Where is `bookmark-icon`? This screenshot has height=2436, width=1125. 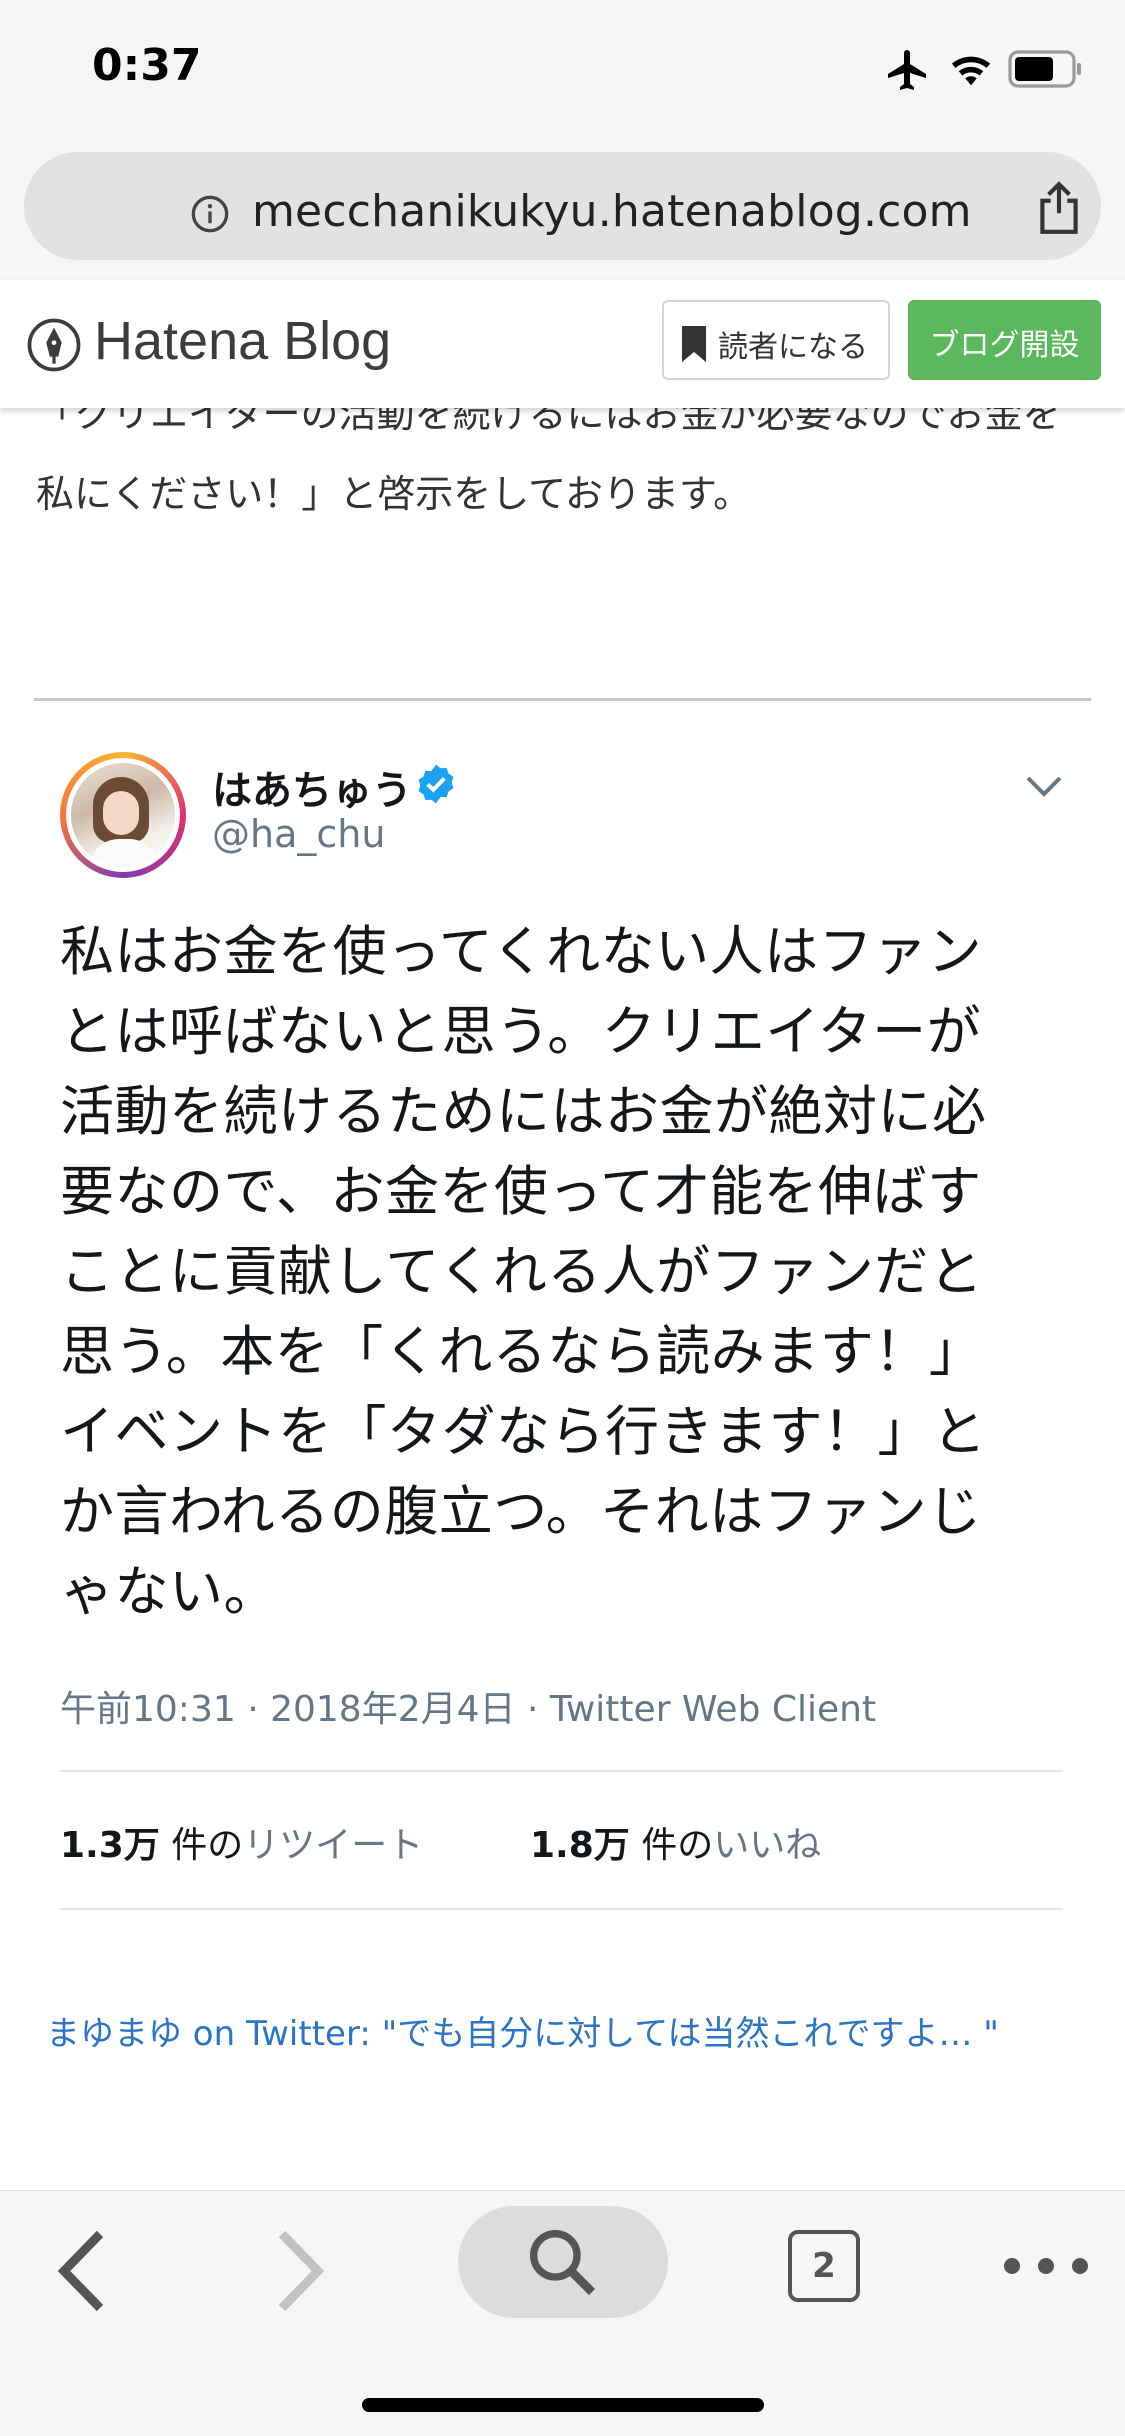
bookmark-icon is located at coordinates (694, 344).